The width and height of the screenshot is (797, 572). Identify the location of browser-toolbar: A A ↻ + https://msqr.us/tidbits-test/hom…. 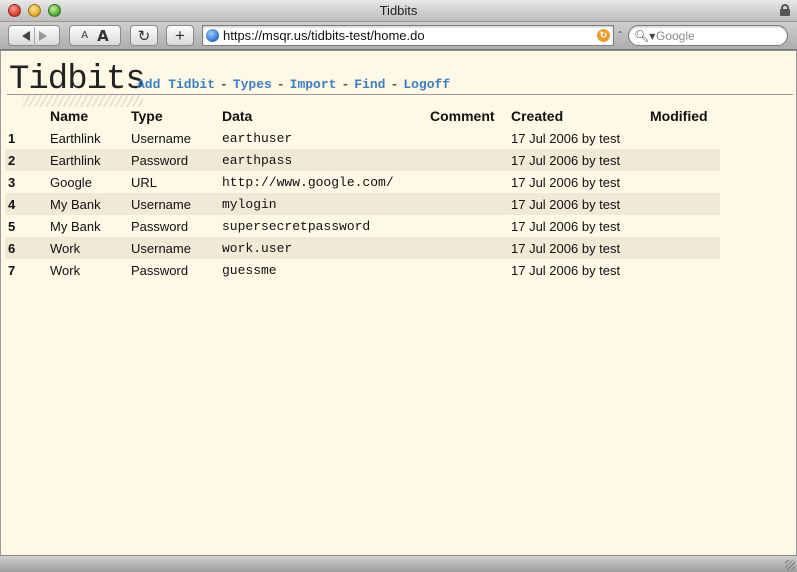
(398, 36).